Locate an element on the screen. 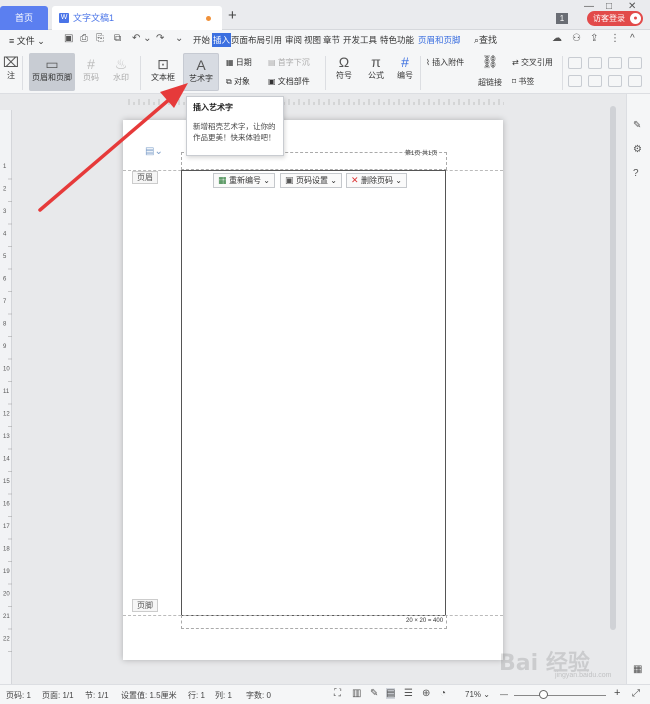 This screenshot has height=704, width=650. tab-review: 审阅 is located at coordinates (293, 40).